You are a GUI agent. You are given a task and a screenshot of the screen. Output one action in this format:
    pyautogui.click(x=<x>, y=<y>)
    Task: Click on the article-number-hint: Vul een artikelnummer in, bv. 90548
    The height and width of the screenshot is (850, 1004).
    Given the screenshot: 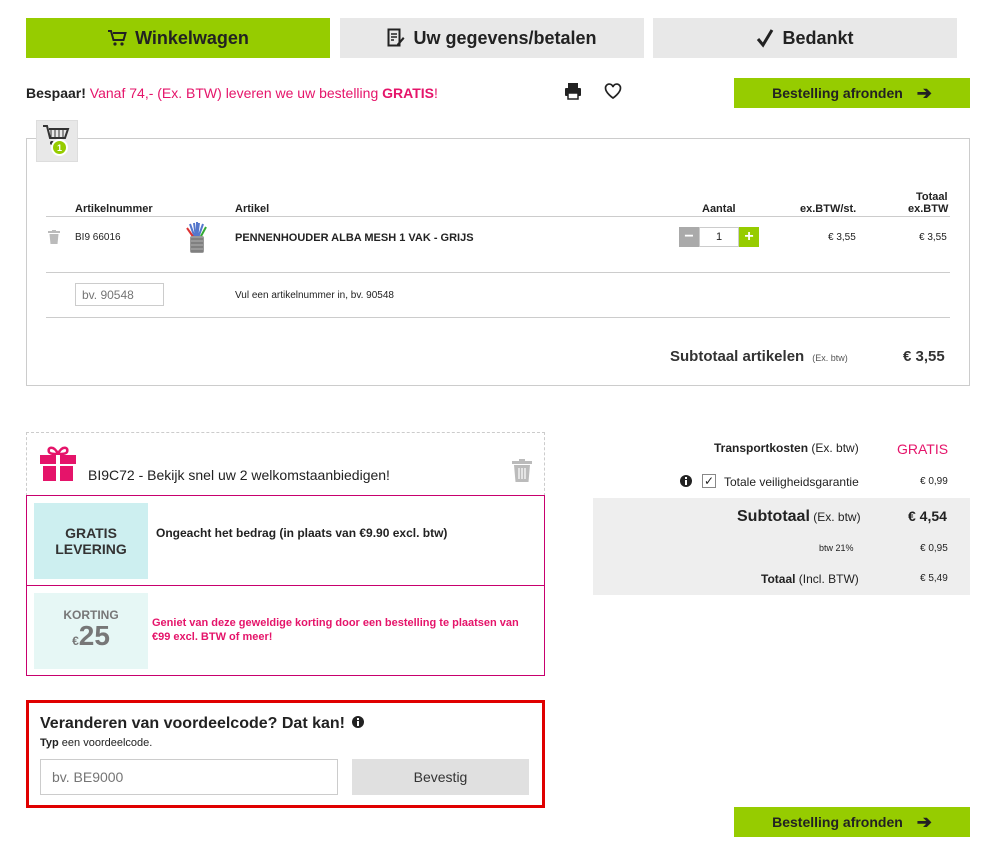 What is the action you would take?
    pyautogui.click(x=314, y=295)
    